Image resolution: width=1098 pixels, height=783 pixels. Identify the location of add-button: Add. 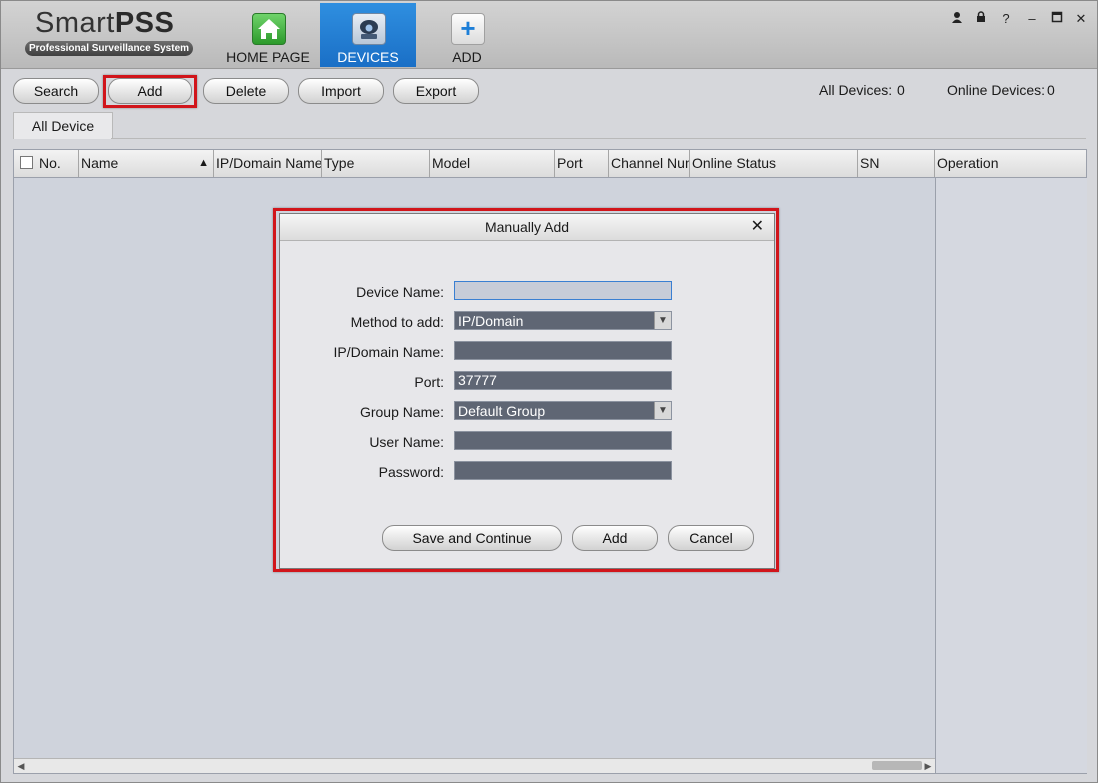
(150, 91).